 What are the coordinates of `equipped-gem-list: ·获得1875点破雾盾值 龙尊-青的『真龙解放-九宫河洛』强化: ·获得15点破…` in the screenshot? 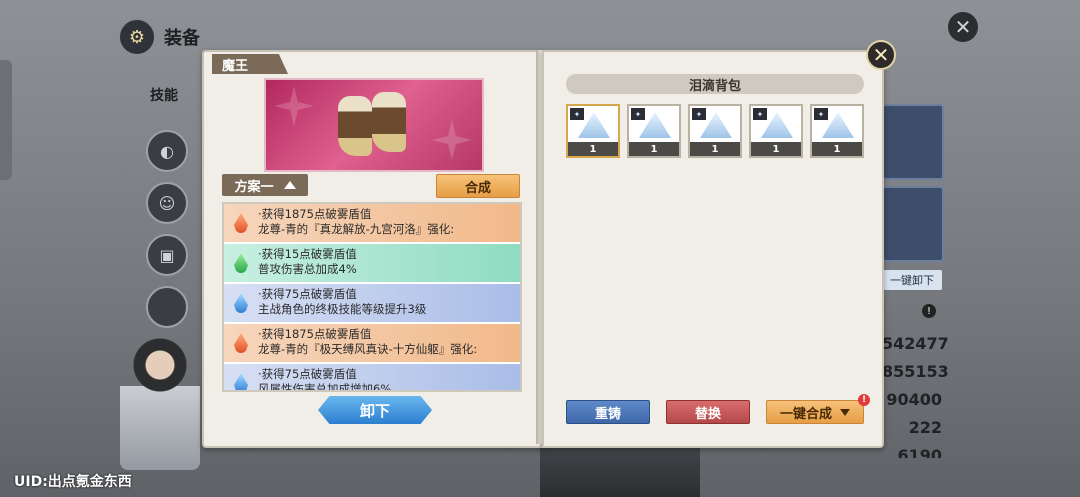 It's located at (372, 297).